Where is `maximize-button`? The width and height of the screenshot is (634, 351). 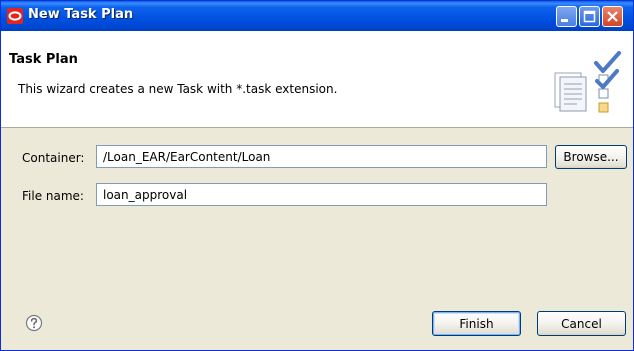
maximize-button is located at coordinates (589, 16).